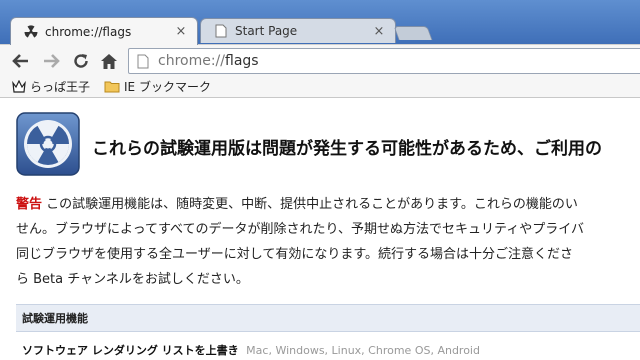 This screenshot has height=360, width=640. Describe the element at coordinates (31, 32) in the screenshot. I see `radiation-icon` at that location.